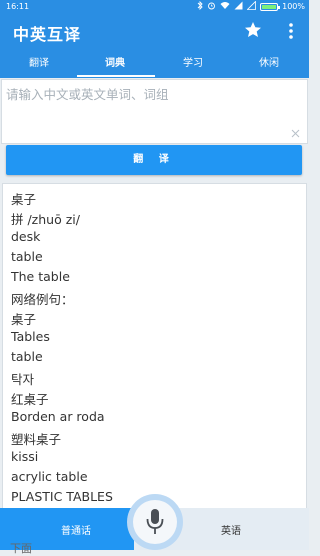 This screenshot has height=556, width=320. Describe the element at coordinates (154, 32) in the screenshot. I see `app-bar: 中英互译` at that location.